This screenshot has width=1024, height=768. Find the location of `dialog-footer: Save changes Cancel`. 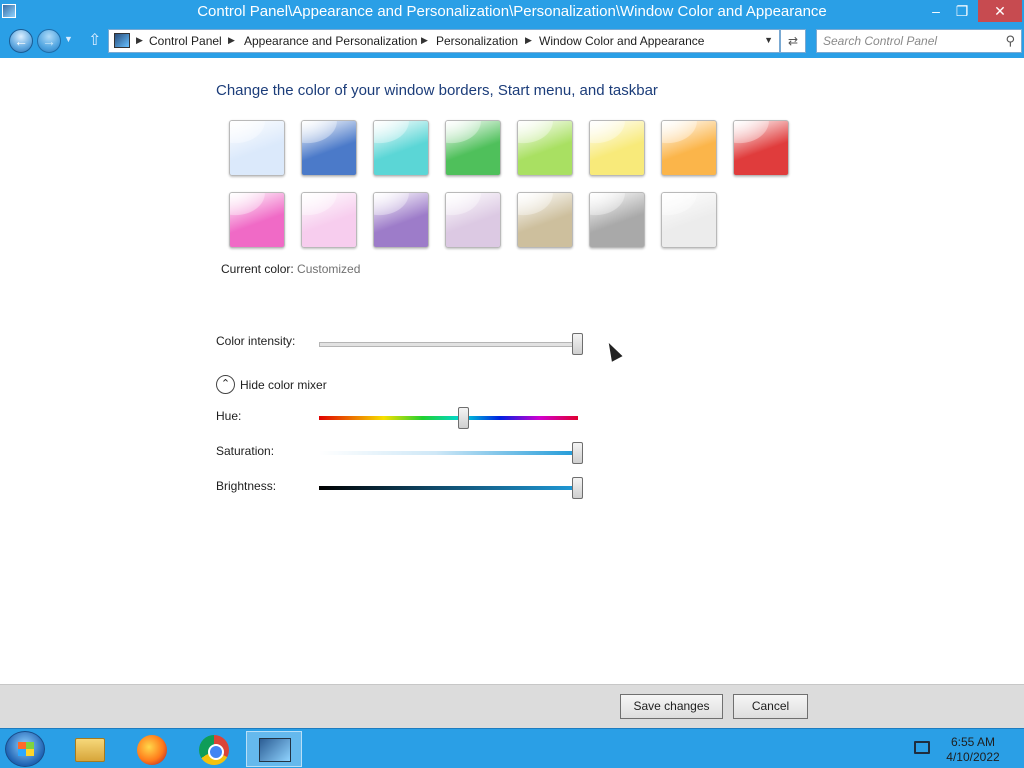

dialog-footer: Save changes Cancel is located at coordinates (512, 706).